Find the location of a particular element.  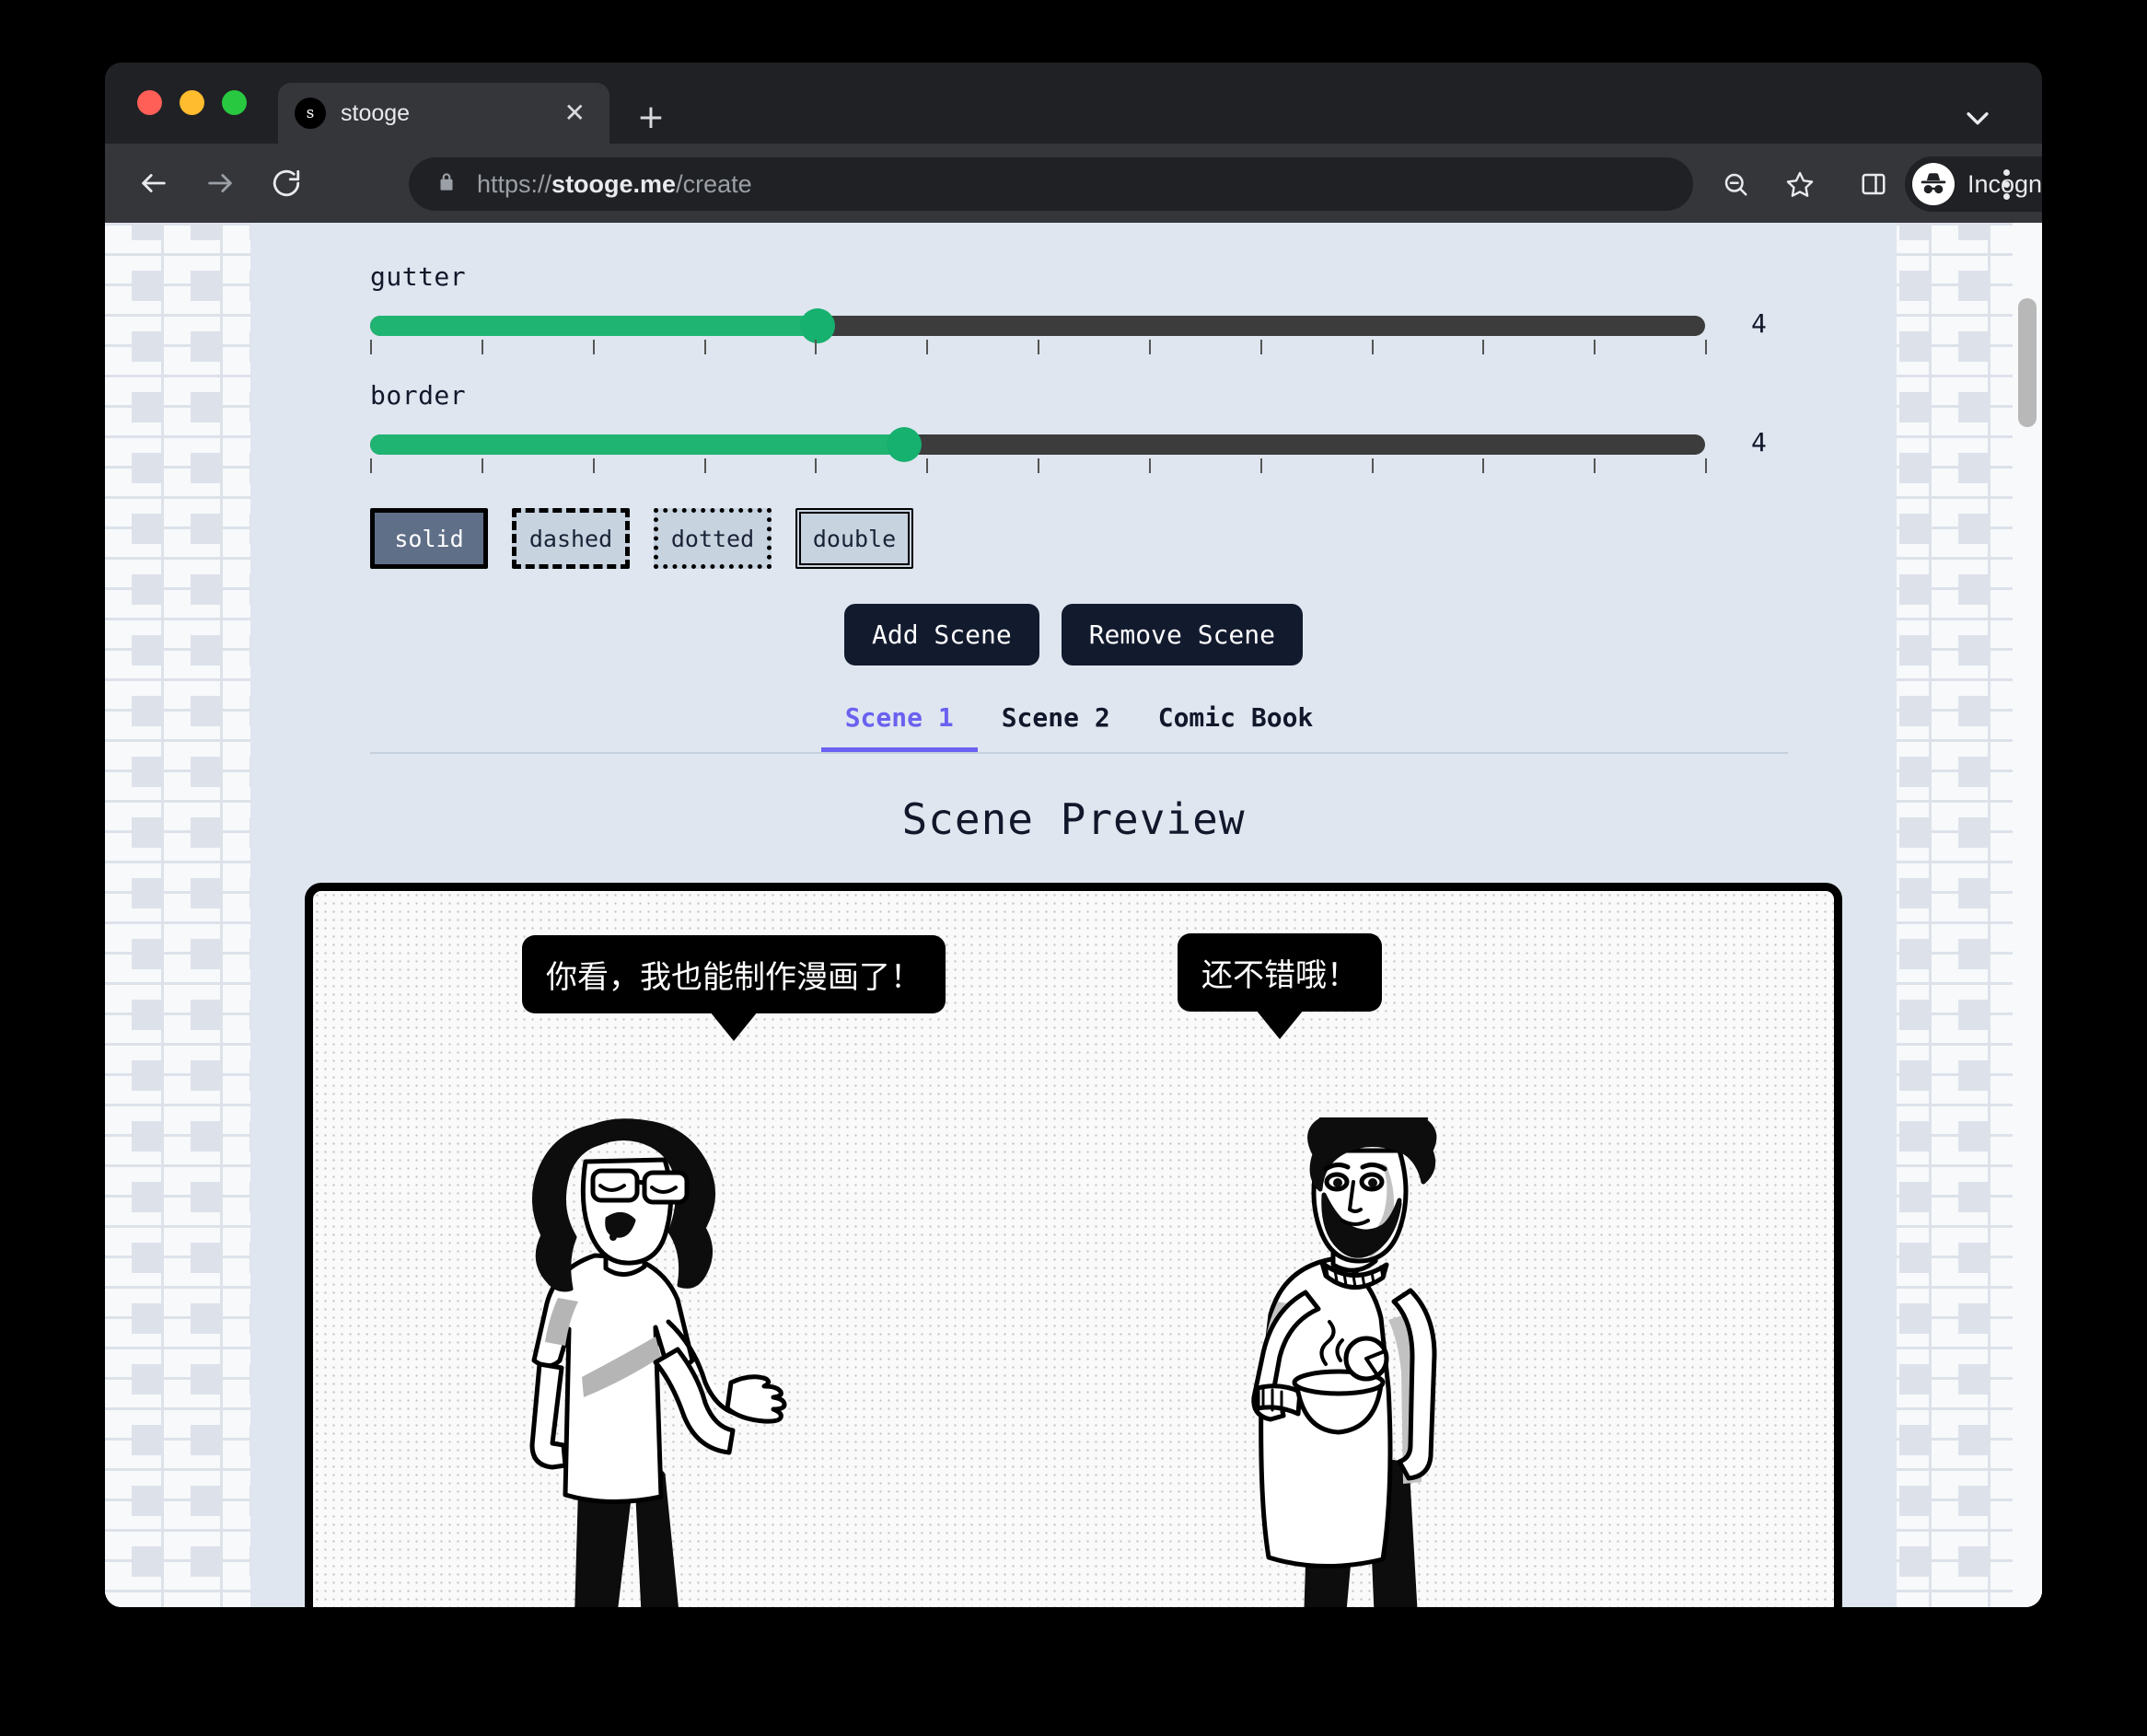

add-scene-button: Add Scene is located at coordinates (941, 634).